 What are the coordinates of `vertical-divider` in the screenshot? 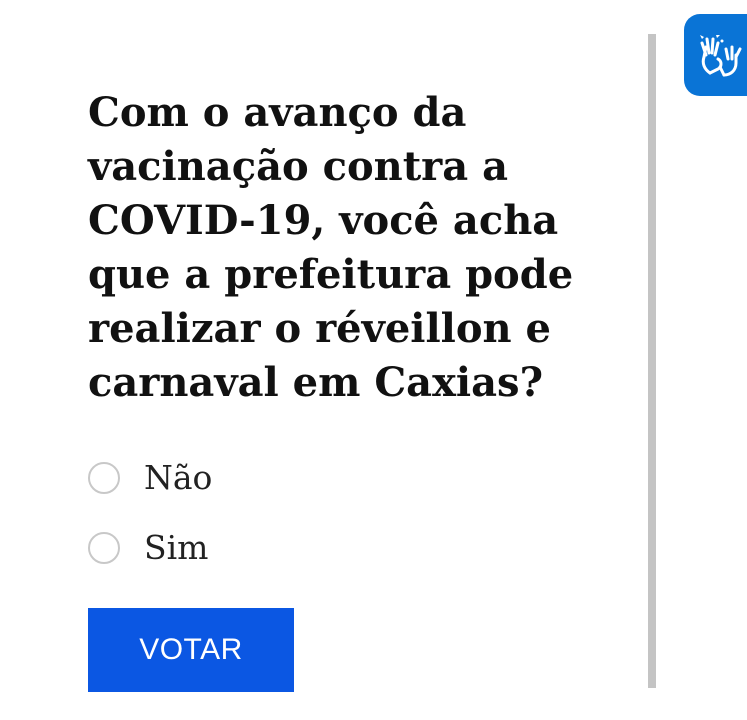 It's located at (652, 361).